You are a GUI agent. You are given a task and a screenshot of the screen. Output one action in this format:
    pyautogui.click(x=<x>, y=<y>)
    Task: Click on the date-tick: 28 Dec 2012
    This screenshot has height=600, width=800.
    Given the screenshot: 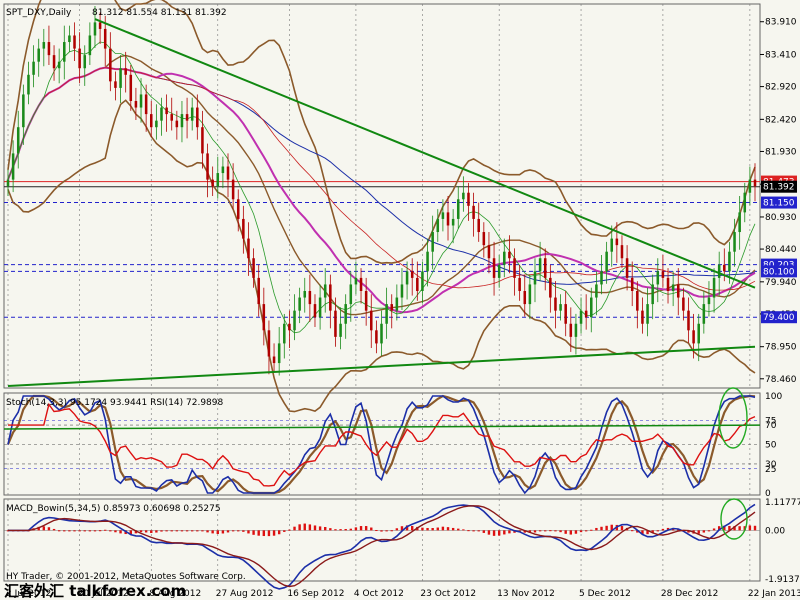 What is the action you would take?
    pyautogui.click(x=690, y=594)
    